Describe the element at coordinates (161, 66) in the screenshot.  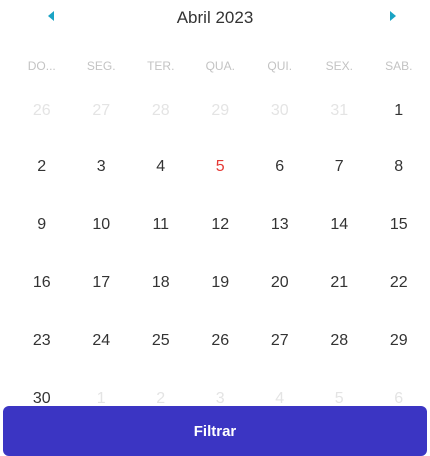
I see `weekday-label: TER.` at that location.